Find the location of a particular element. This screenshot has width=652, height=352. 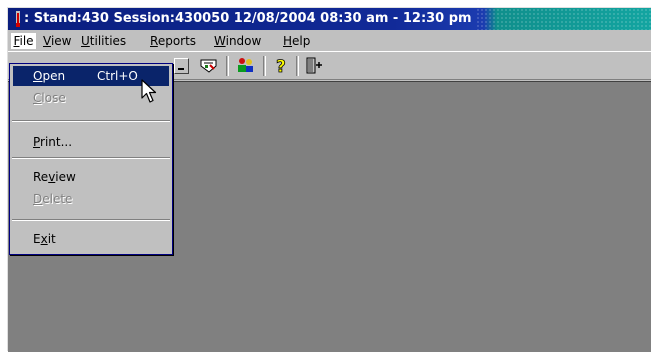

help-button: ? is located at coordinates (282, 67).